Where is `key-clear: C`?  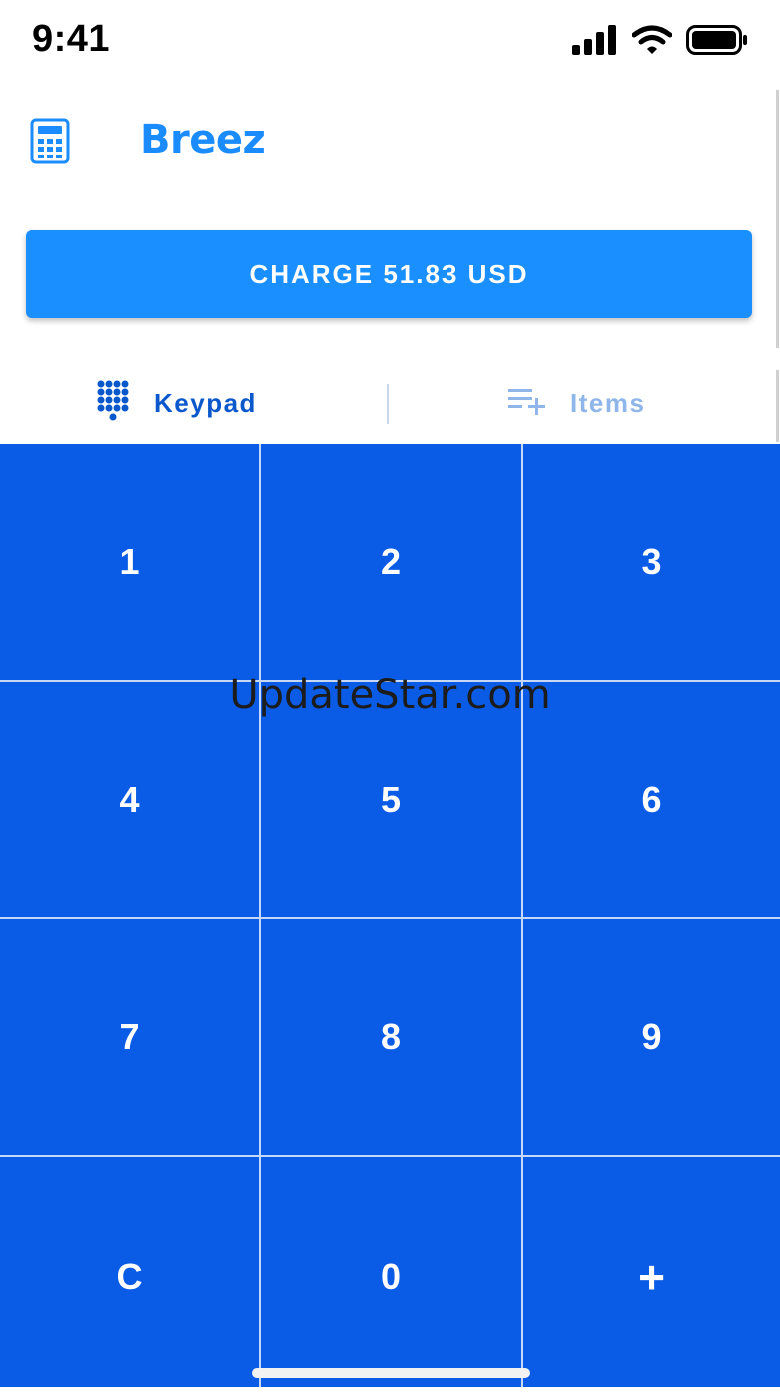
key-clear: C is located at coordinates (129, 1277).